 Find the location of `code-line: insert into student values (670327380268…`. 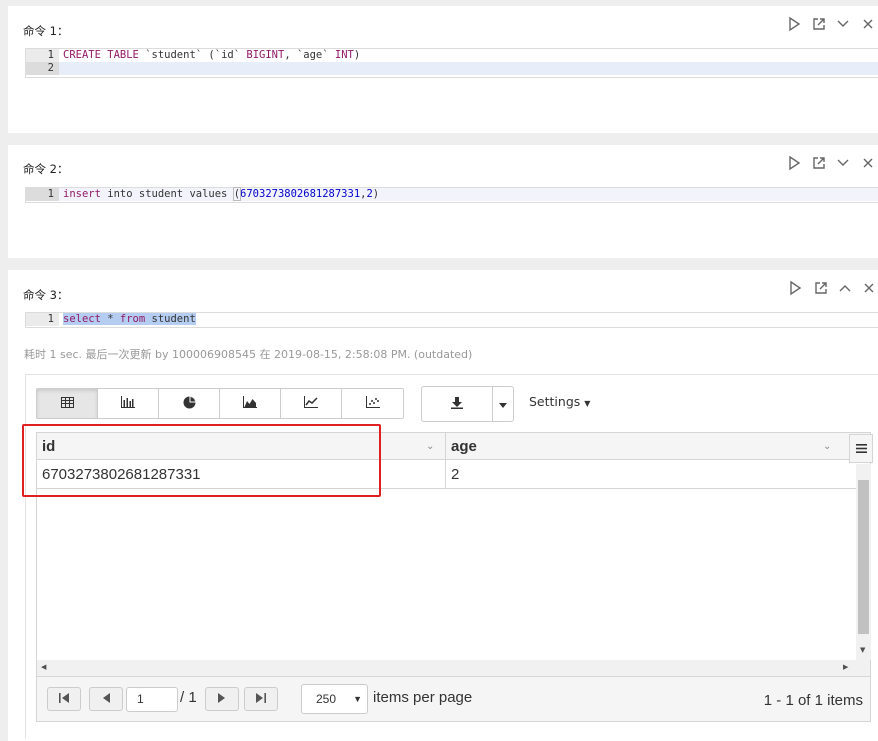

code-line: insert into student values (670327380268… is located at coordinates (221, 194).